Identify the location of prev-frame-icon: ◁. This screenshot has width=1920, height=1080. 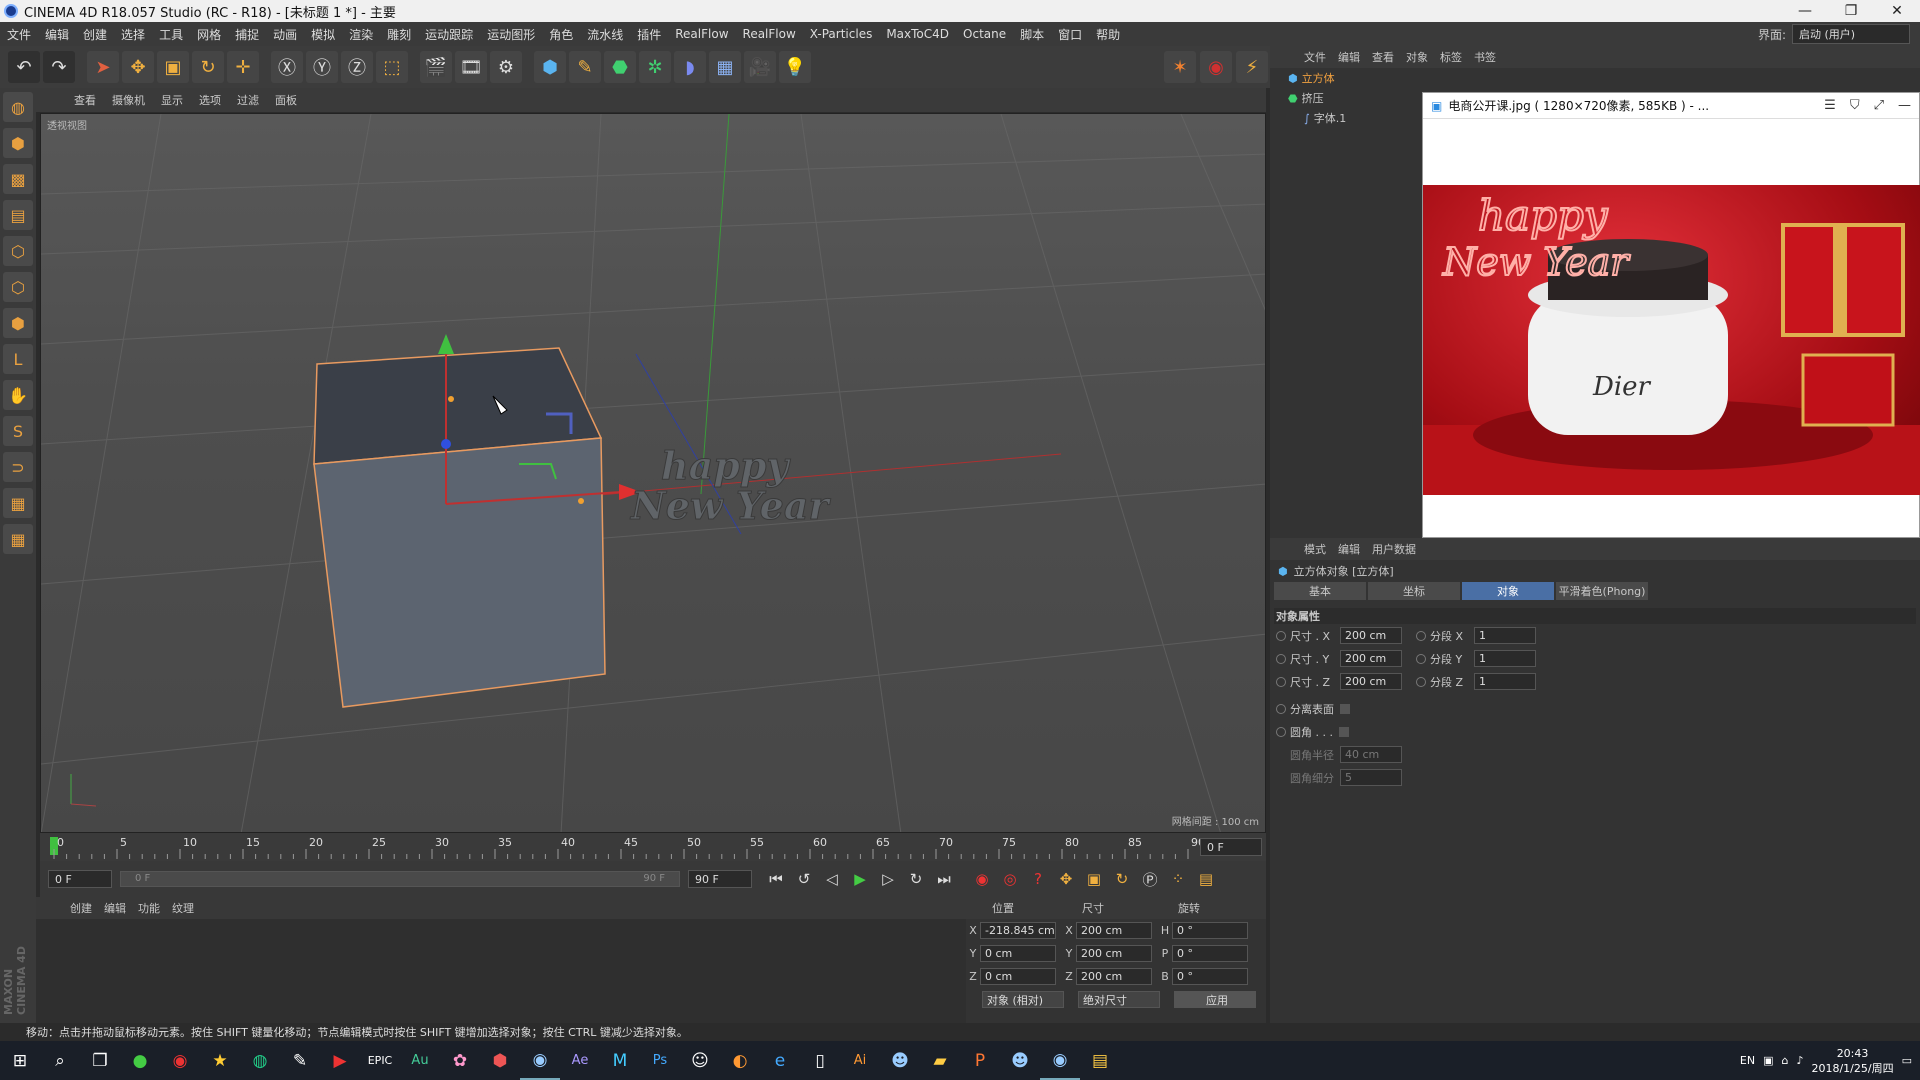
(832, 879).